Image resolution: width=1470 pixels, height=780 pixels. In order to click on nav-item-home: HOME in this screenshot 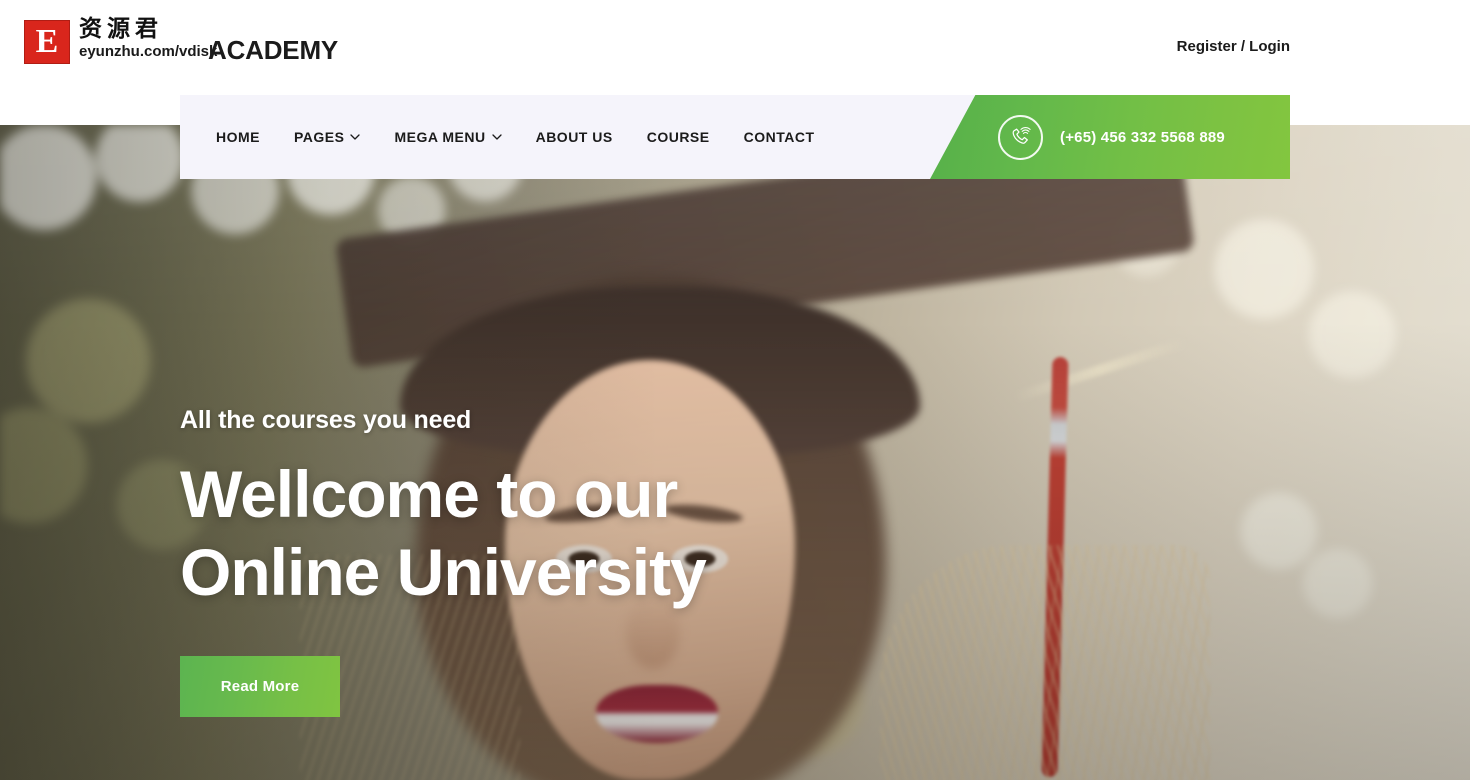, I will do `click(238, 137)`.